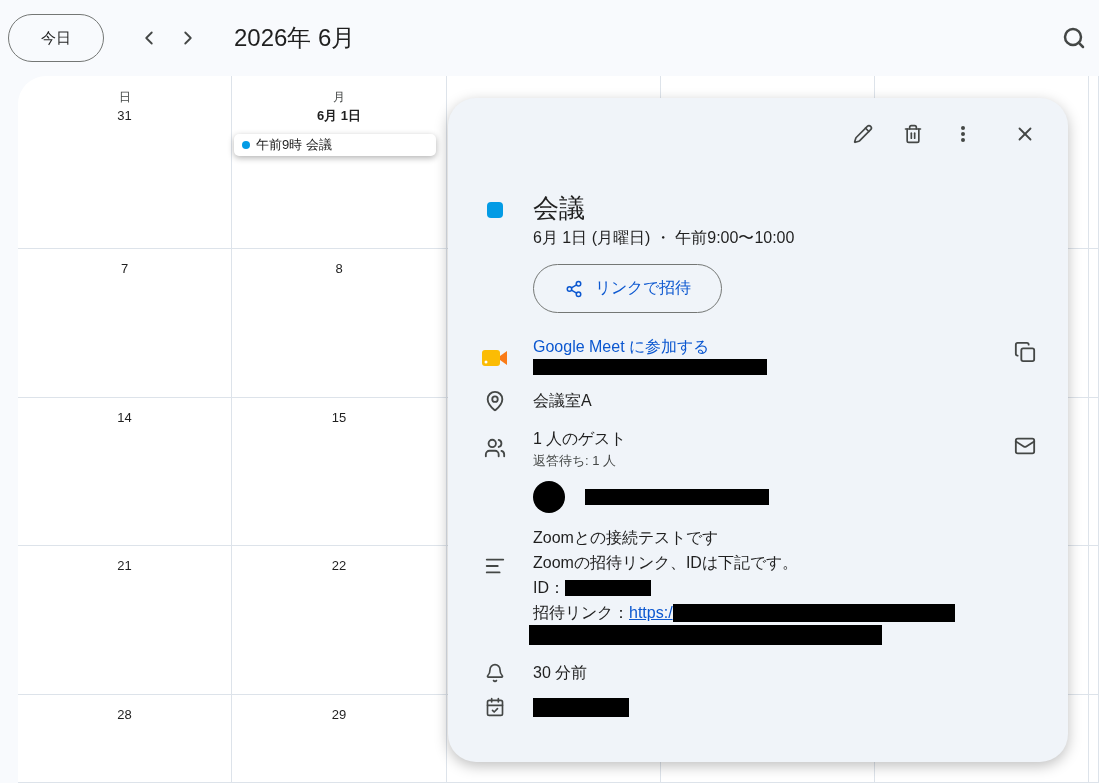 The image size is (1099, 783). Describe the element at coordinates (124, 116) in the screenshot. I see `day-number: 31` at that location.